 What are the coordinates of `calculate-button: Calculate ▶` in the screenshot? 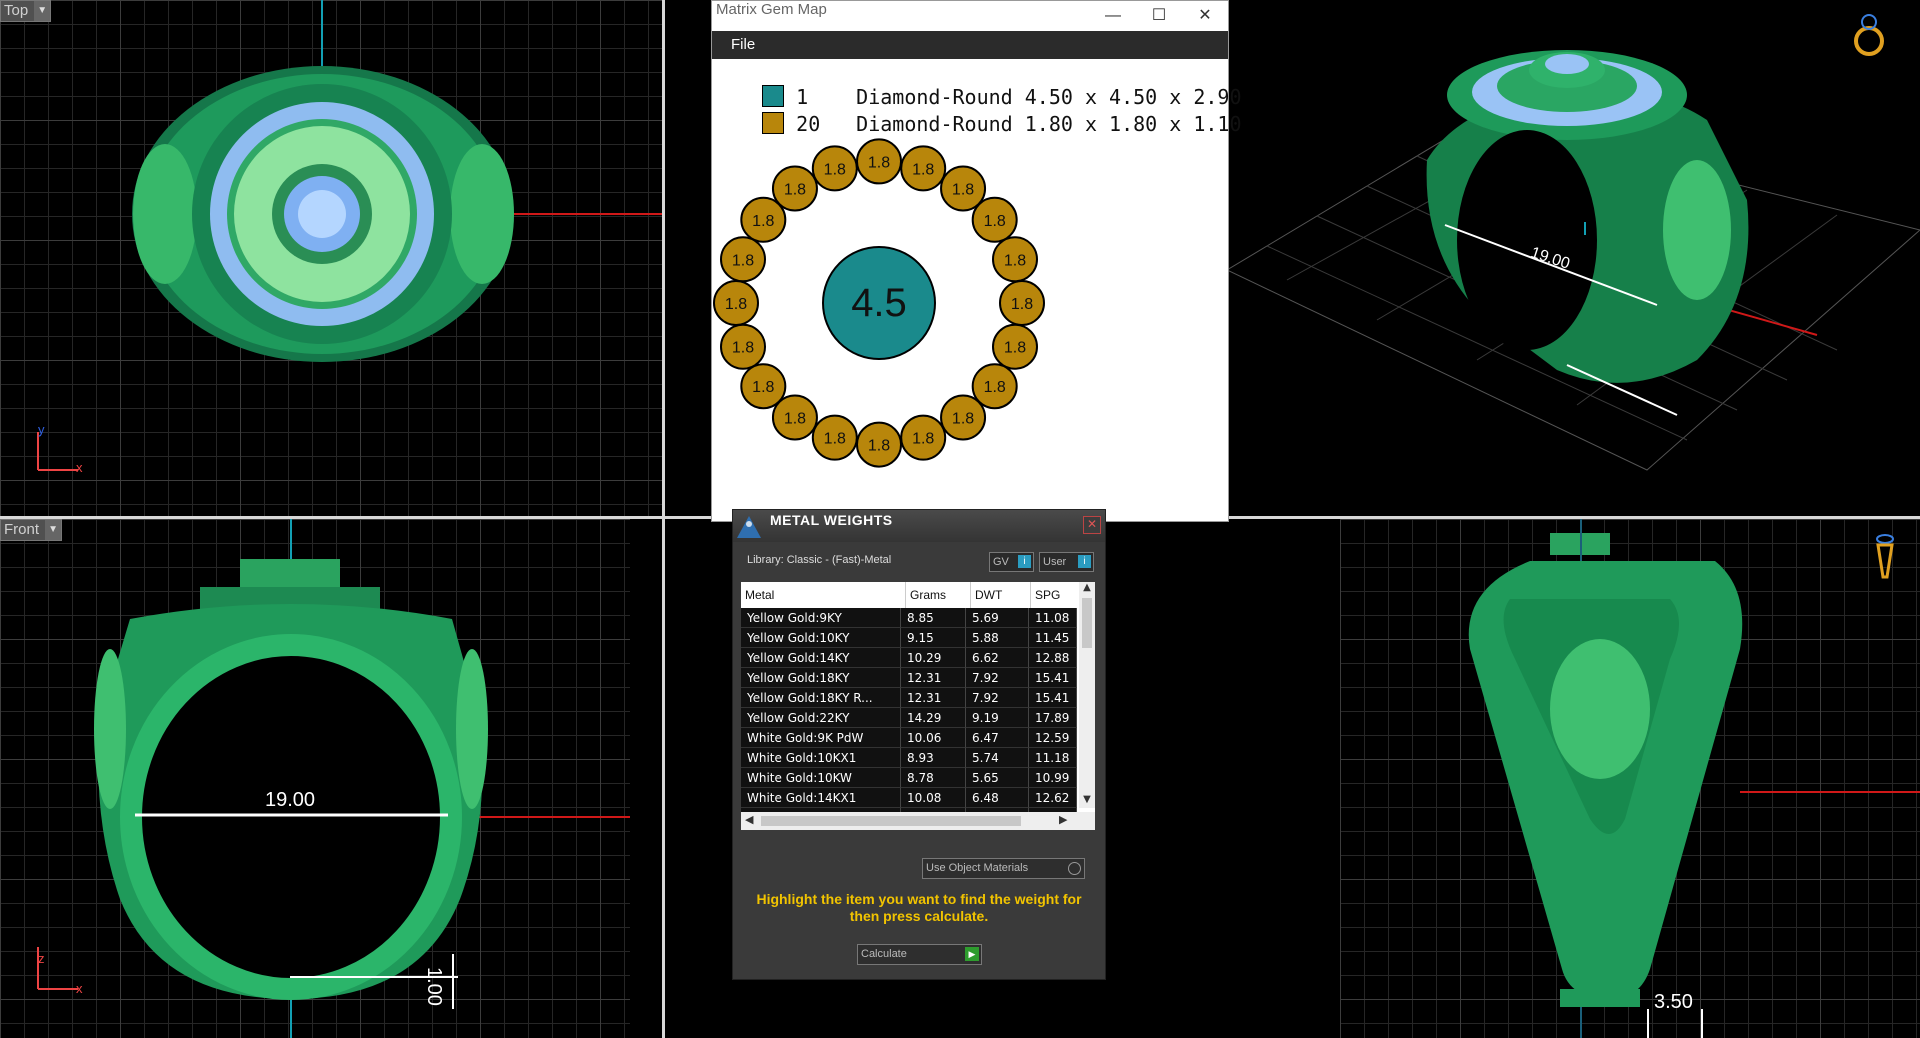 It's located at (919, 954).